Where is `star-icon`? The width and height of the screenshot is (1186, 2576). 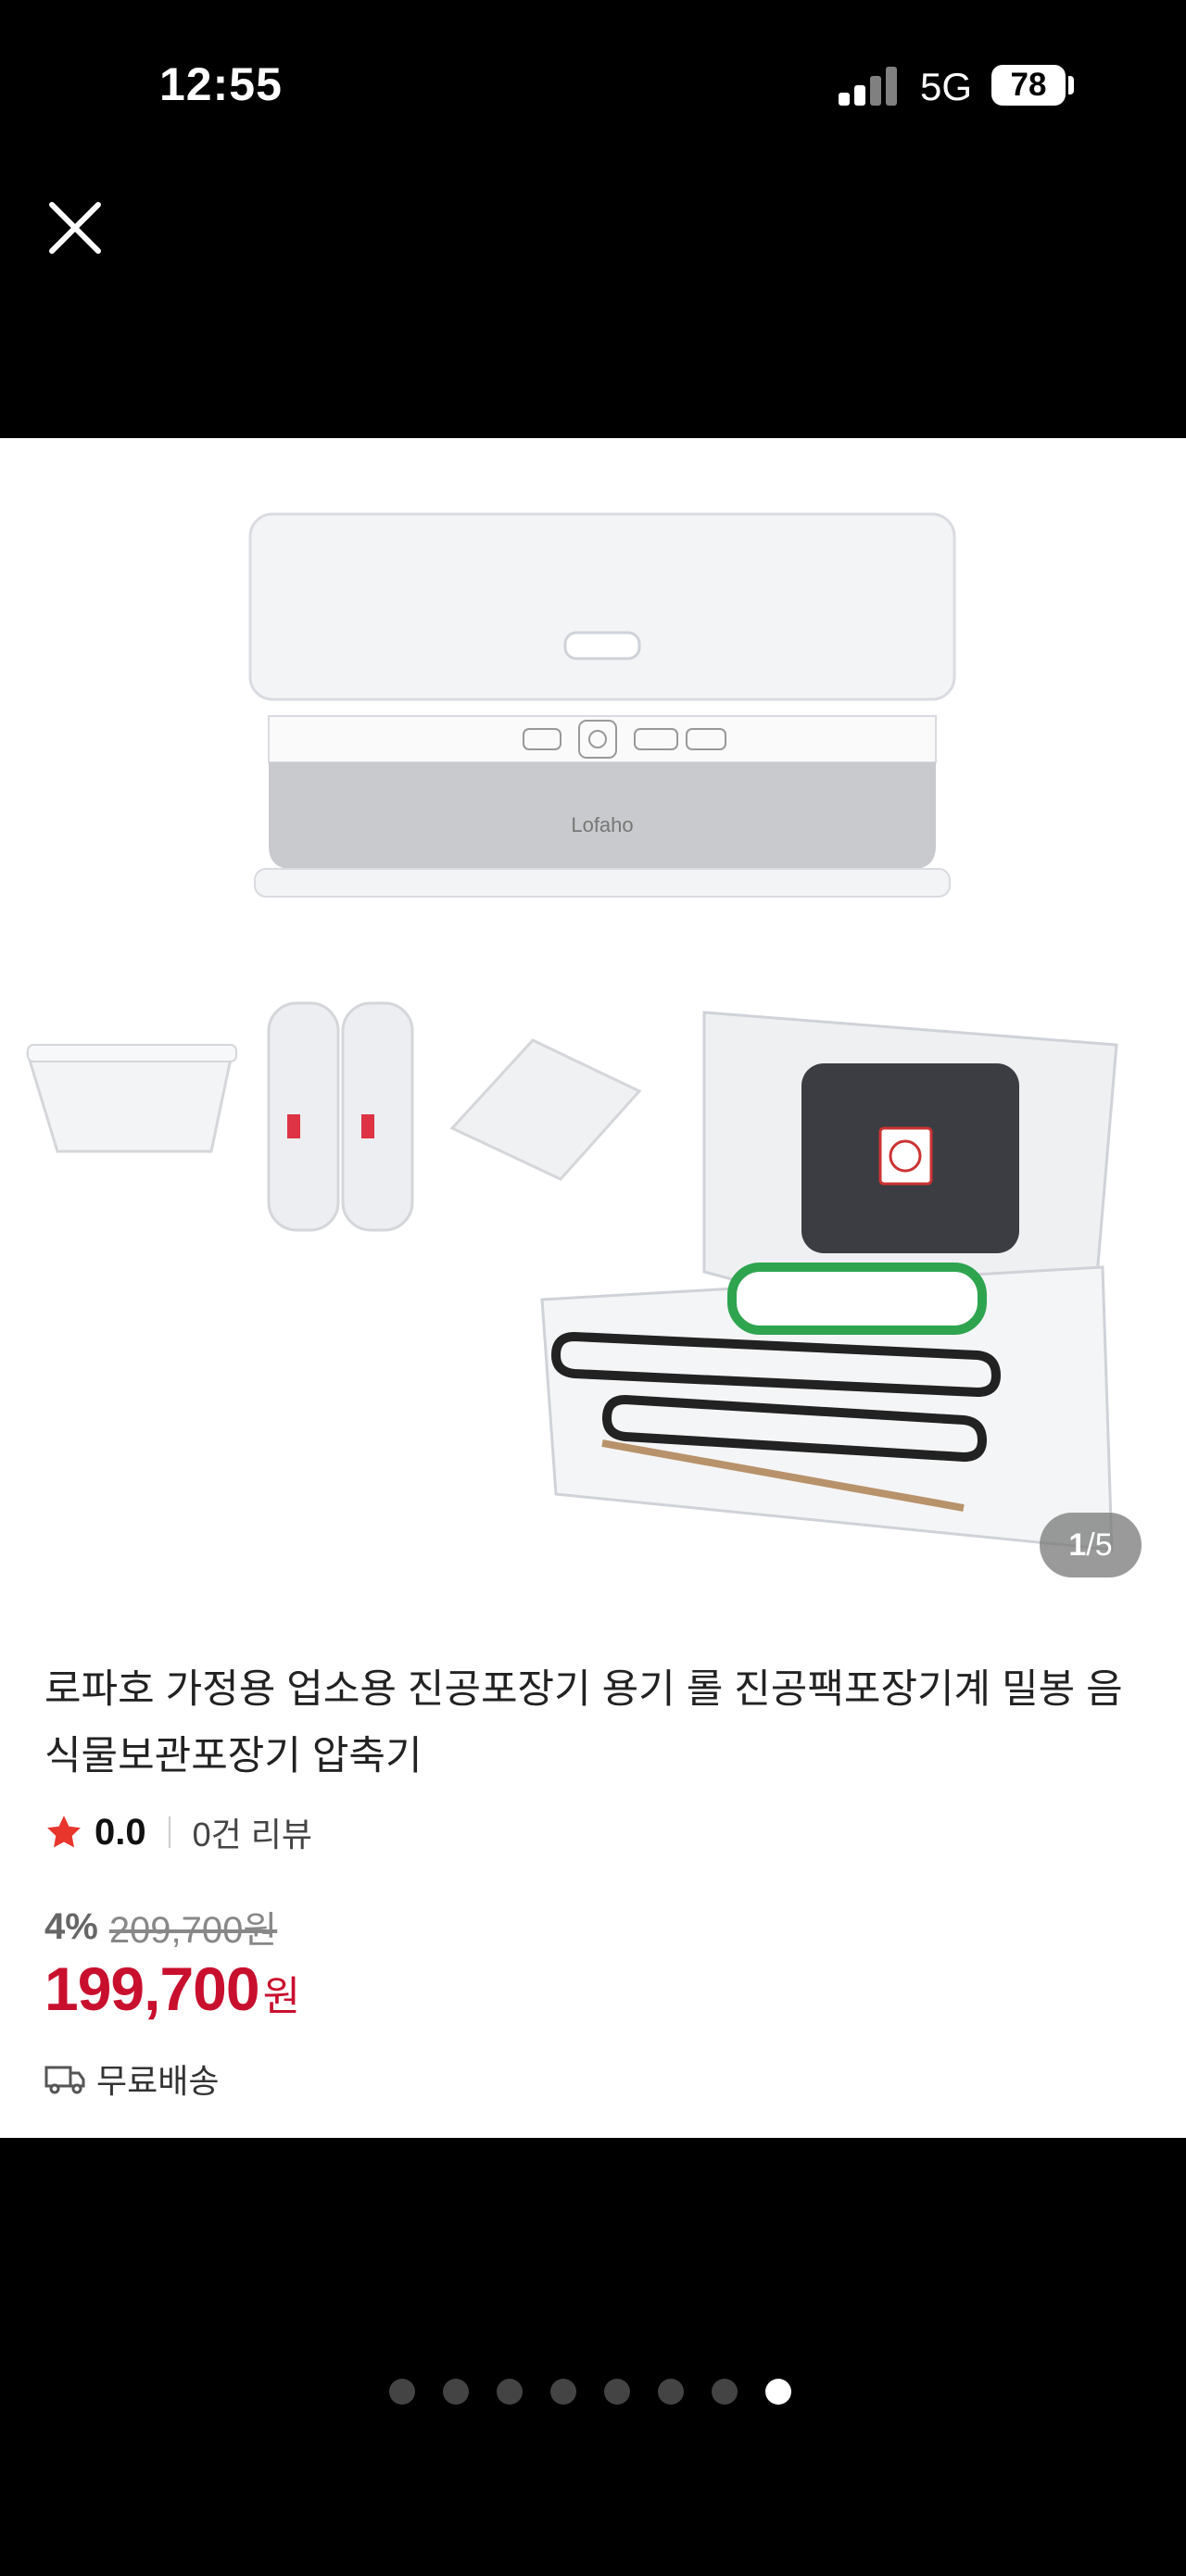
star-icon is located at coordinates (64, 1832).